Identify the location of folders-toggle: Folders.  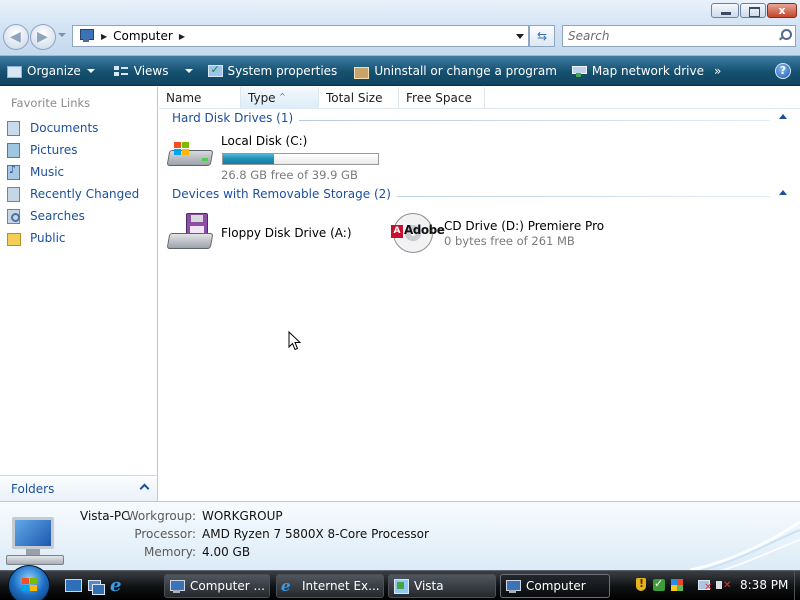
(78, 488).